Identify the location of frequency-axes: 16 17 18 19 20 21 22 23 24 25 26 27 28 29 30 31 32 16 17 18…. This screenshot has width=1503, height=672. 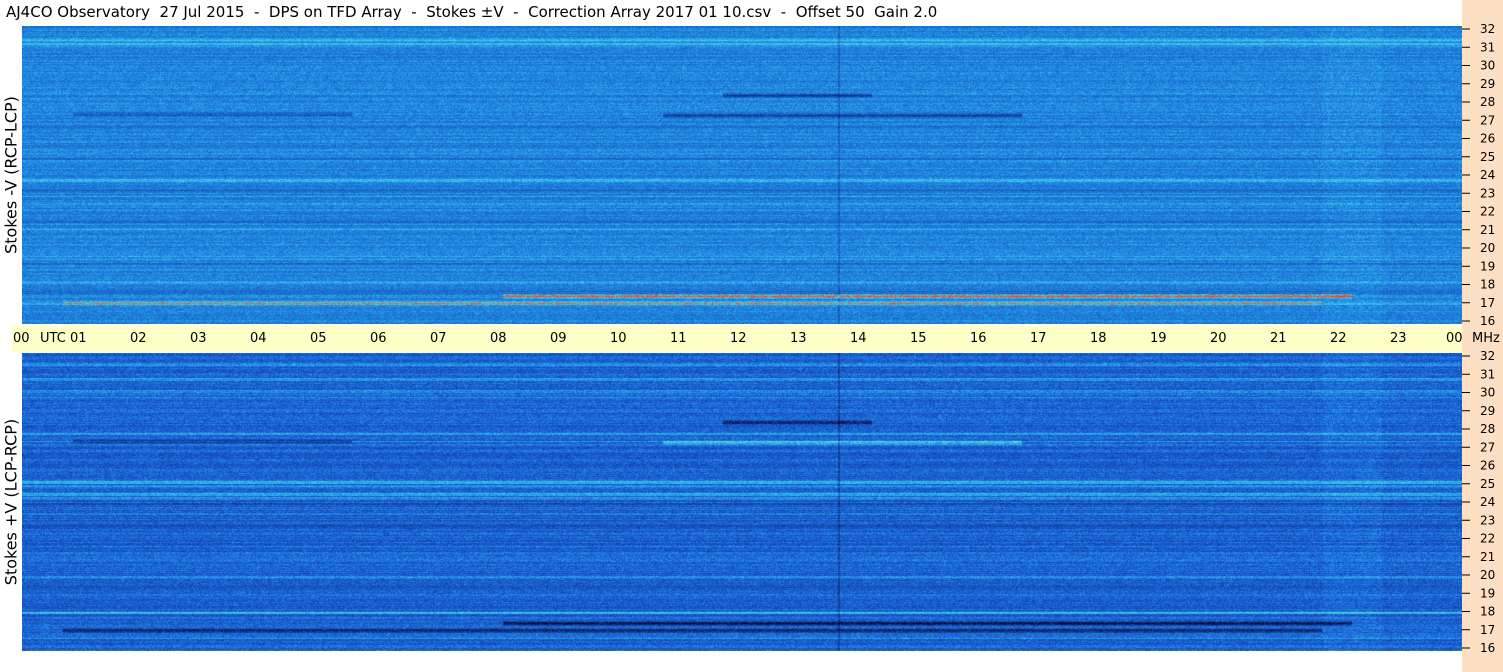
(1478, 338).